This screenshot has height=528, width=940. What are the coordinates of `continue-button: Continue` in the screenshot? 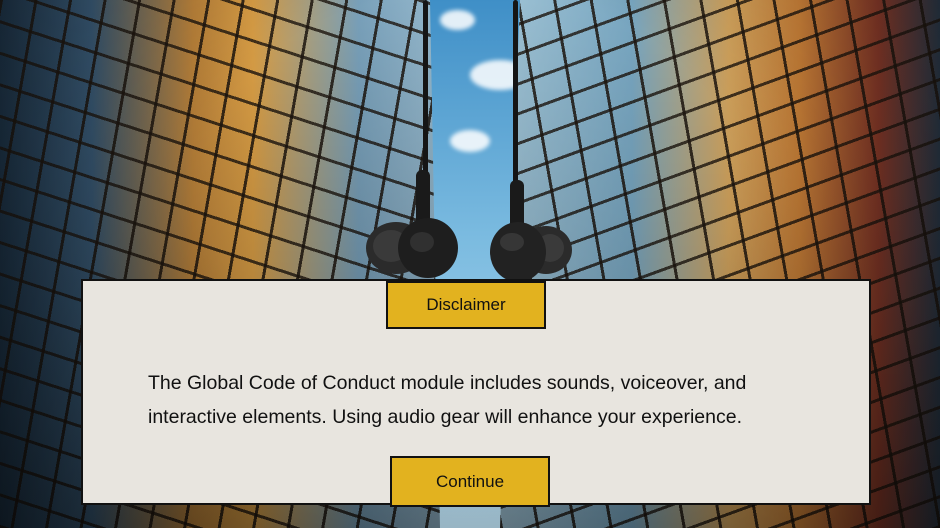 It's located at (470, 481).